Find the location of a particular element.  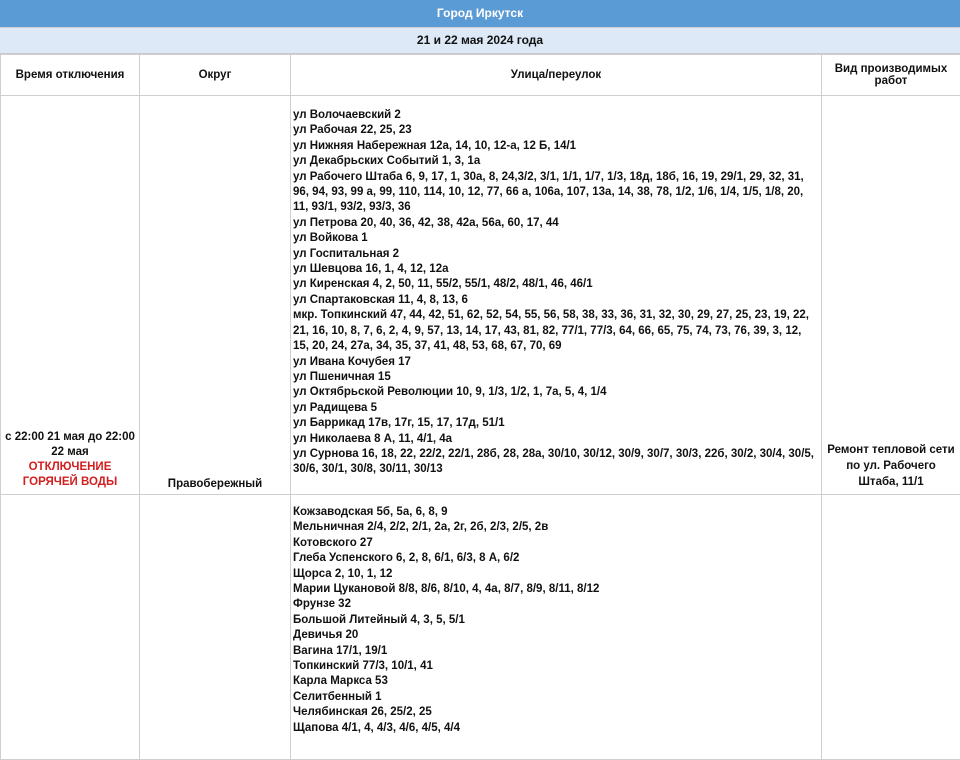

street-entry: ул Госпитальная 2 is located at coordinates (556, 254).